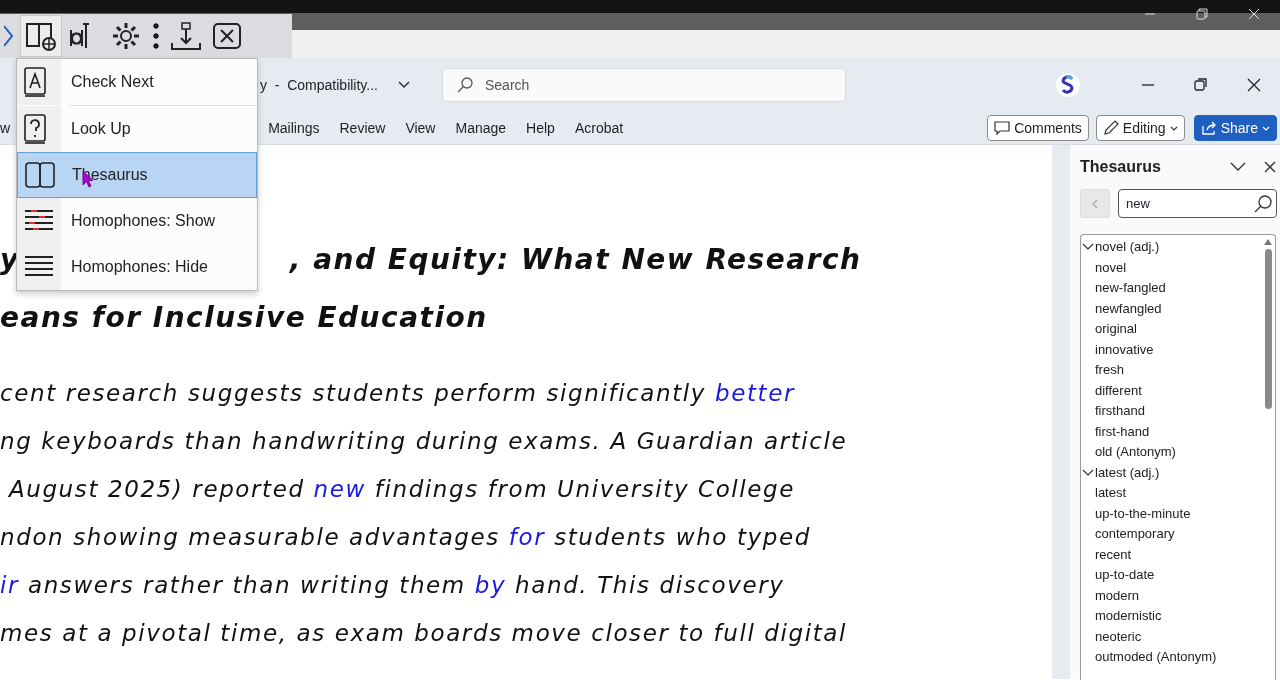  Describe the element at coordinates (137, 267) in the screenshot. I see `menu-item: Homophones: Hide` at that location.